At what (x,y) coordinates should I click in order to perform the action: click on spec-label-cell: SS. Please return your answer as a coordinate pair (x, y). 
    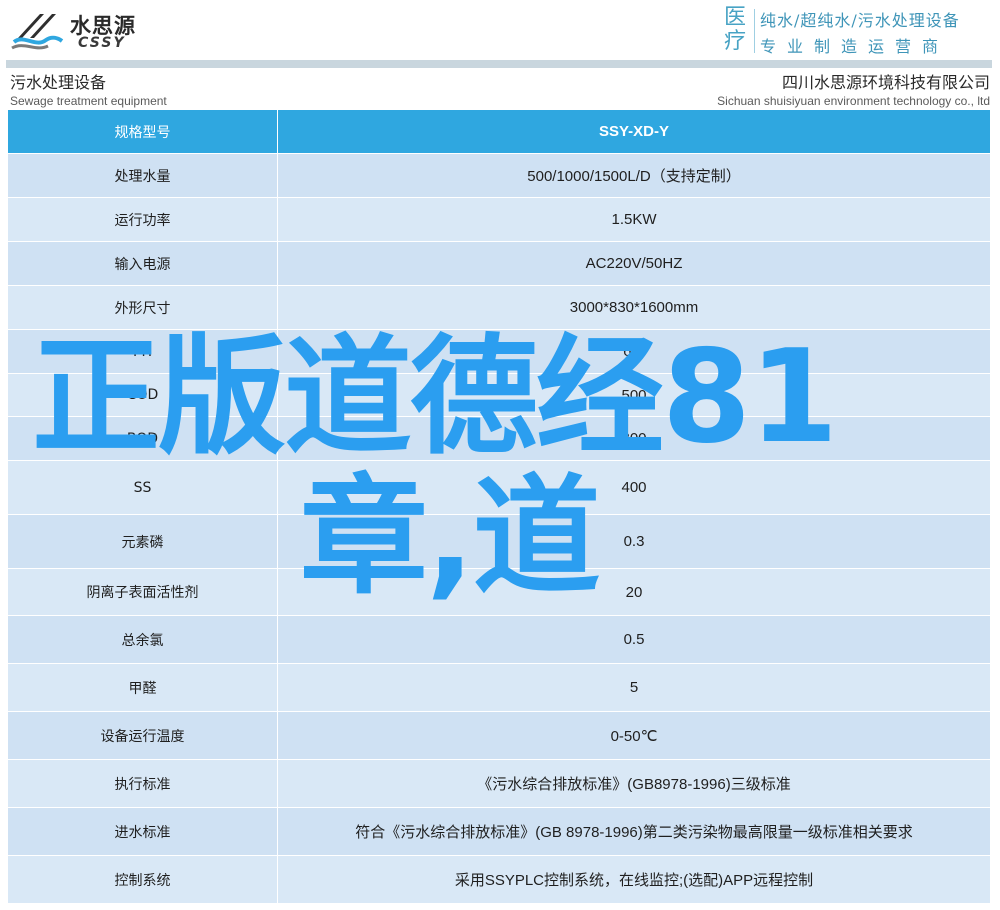
    Looking at the image, I should click on (142, 487).